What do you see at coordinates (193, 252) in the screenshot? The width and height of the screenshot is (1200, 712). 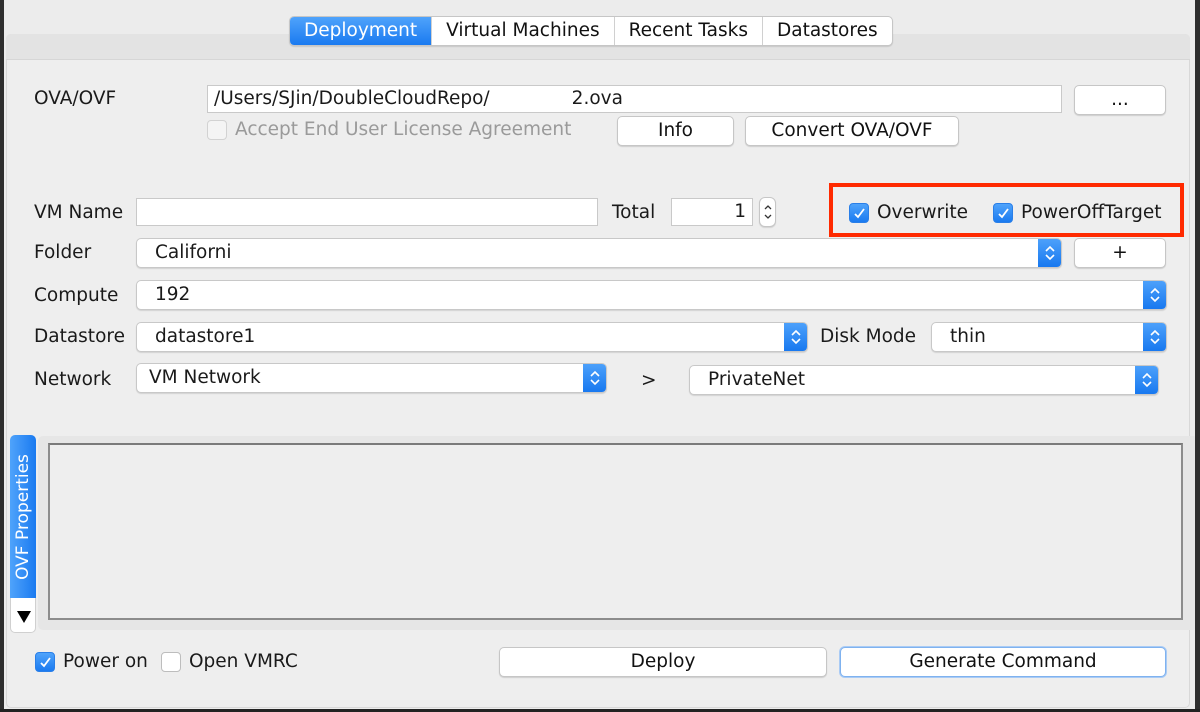 I see `folder-value: Californi` at bounding box center [193, 252].